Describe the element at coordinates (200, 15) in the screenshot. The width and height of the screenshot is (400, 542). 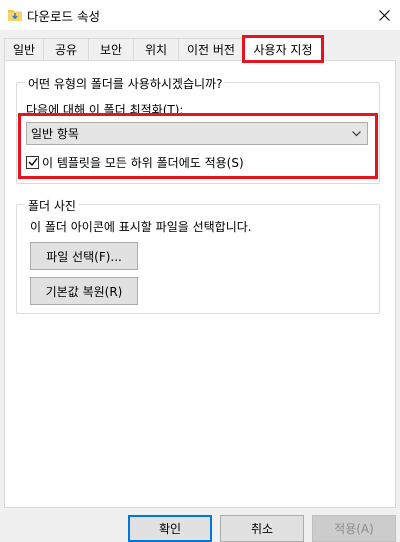
I see `title-bar: 다운로드 속성` at that location.